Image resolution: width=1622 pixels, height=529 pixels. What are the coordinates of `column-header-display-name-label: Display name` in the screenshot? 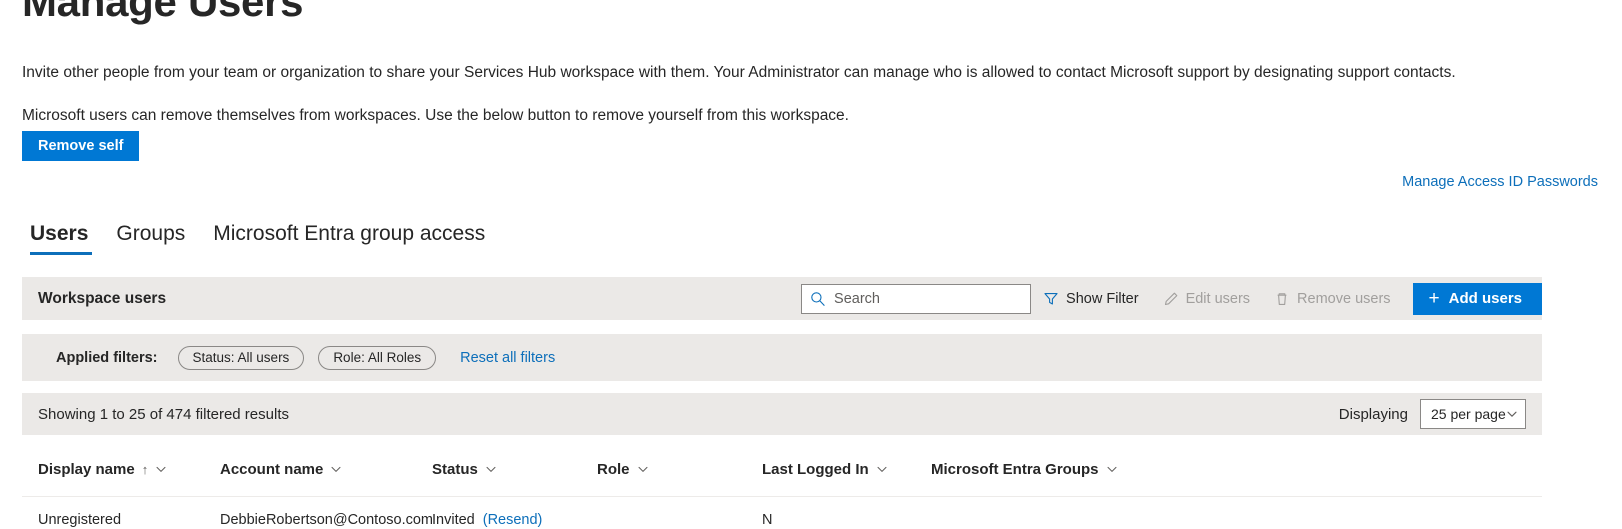 It's located at (86, 469).